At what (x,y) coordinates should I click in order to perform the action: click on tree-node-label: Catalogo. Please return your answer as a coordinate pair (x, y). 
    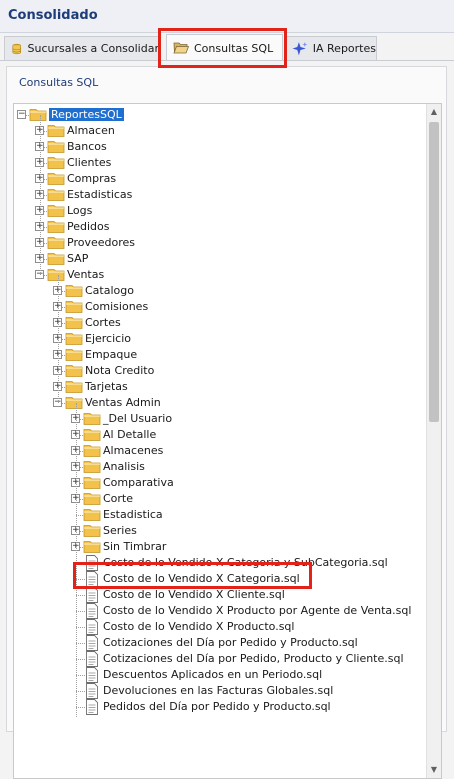
    Looking at the image, I should click on (109, 290).